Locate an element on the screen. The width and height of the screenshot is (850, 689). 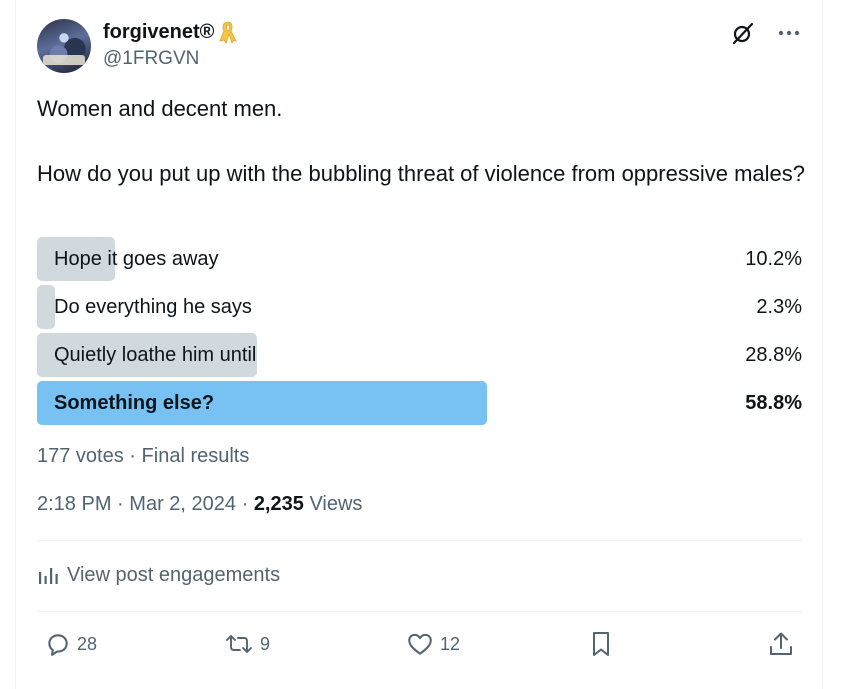
tweet-date: Mar 2, 2024 is located at coordinates (182, 504).